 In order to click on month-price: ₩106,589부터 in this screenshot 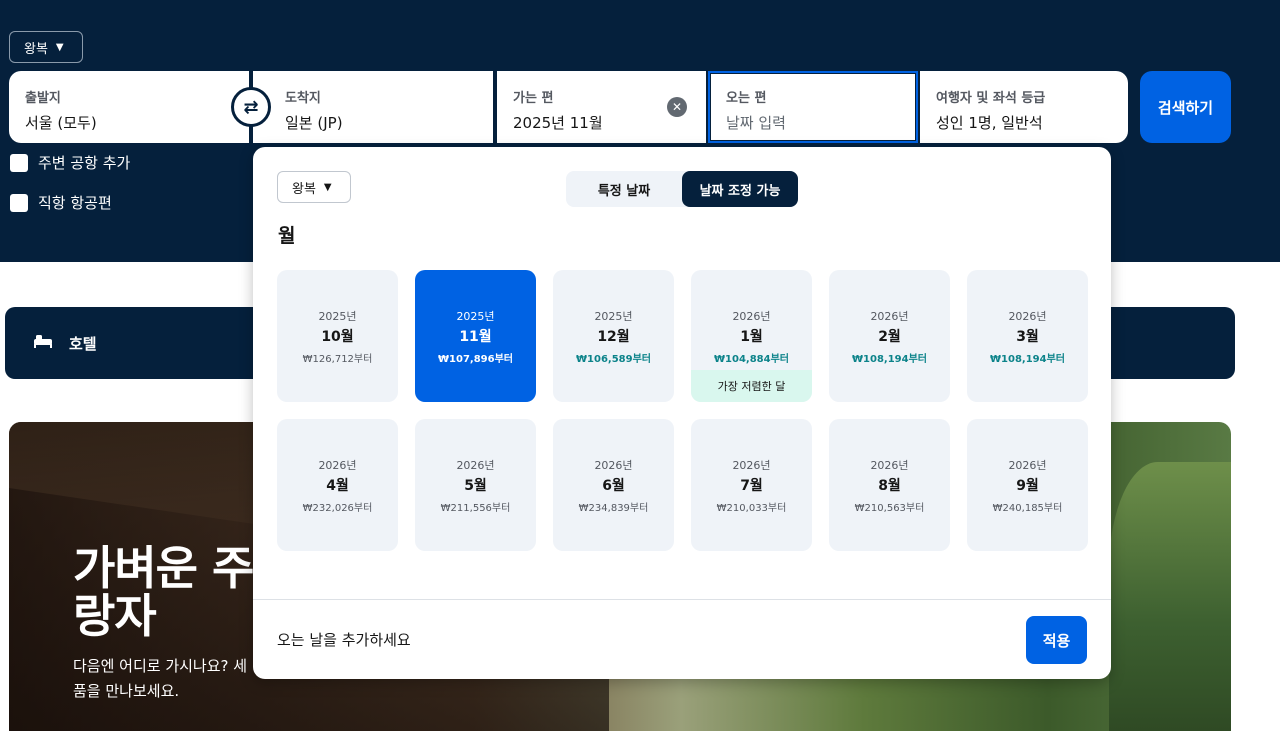, I will do `click(613, 359)`.